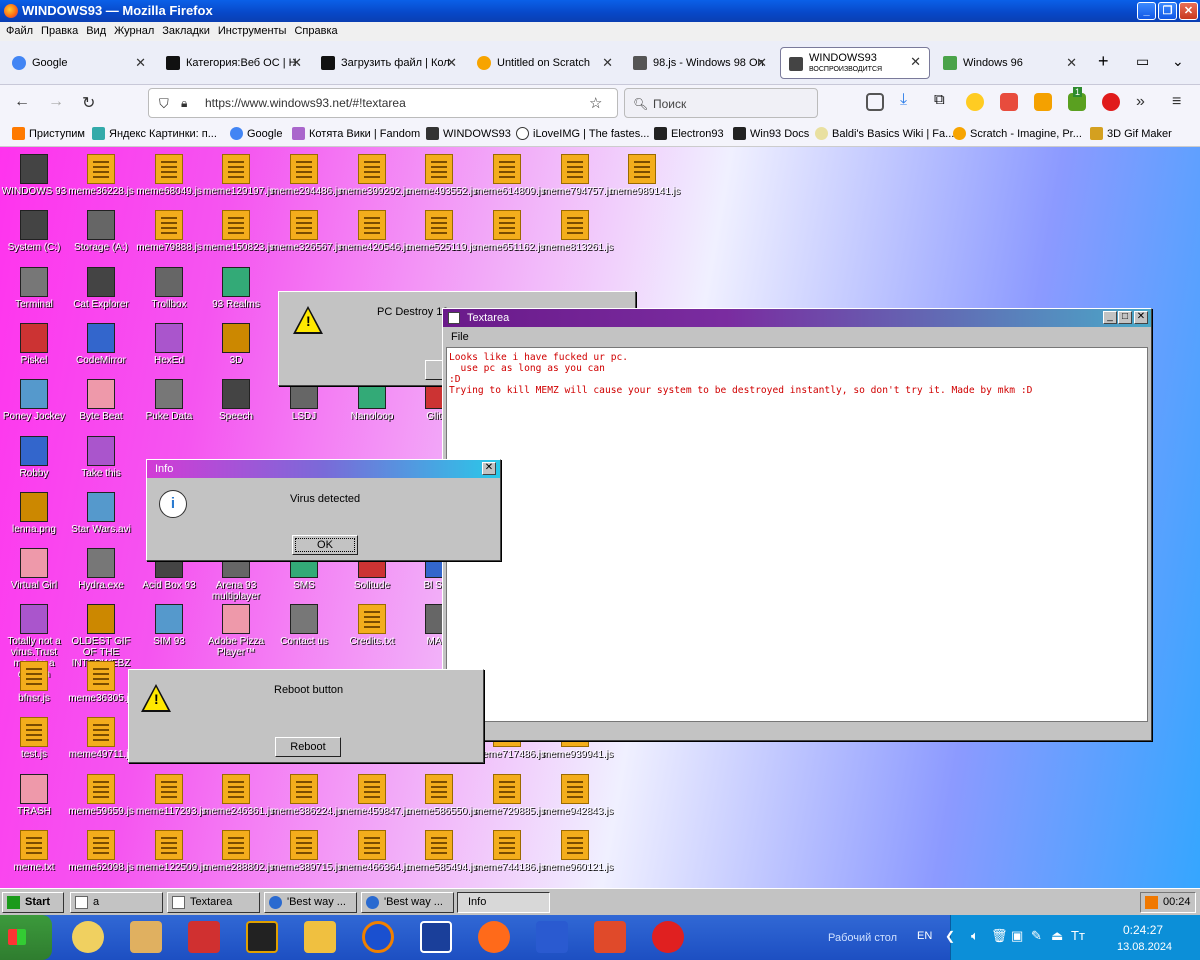 Image resolution: width=1200 pixels, height=960 pixels. Describe the element at coordinates (256, 133) in the screenshot. I see `bookmark-item: Google` at that location.